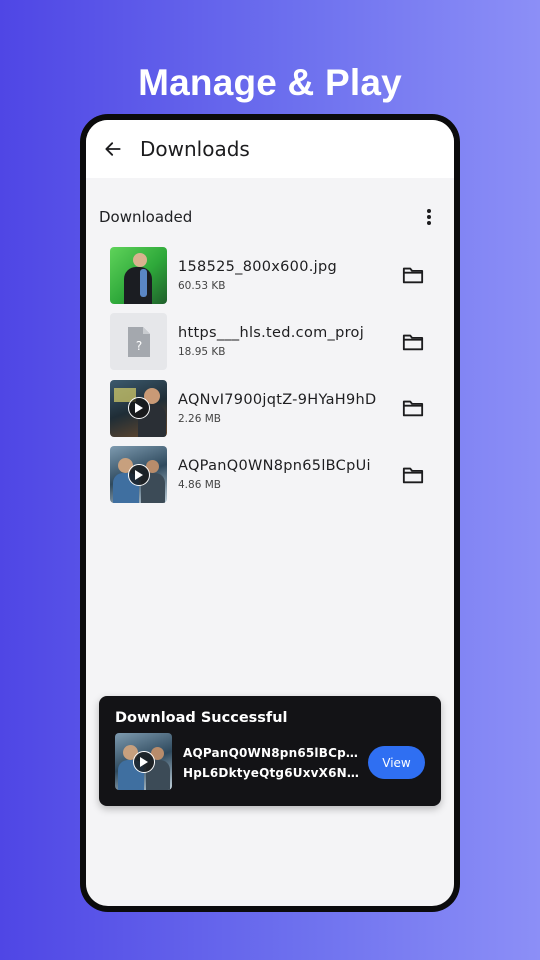  Describe the element at coordinates (270, 475) in the screenshot. I see `list-item: AQPanQ0WN8pn65lBCpUi 4.86 MB` at that location.